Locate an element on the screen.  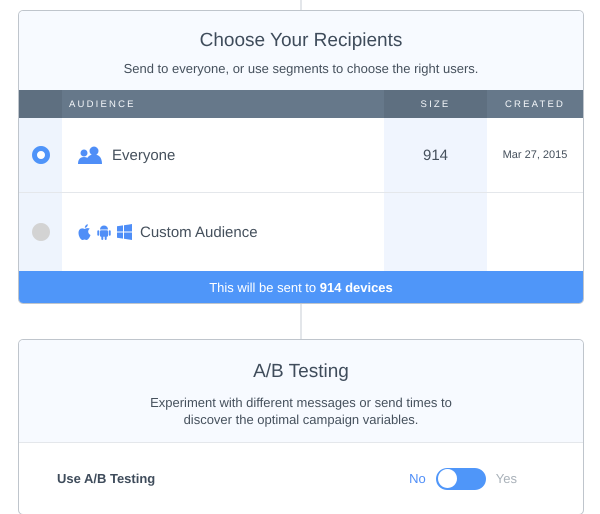
option-label: Yes is located at coordinates (506, 478).